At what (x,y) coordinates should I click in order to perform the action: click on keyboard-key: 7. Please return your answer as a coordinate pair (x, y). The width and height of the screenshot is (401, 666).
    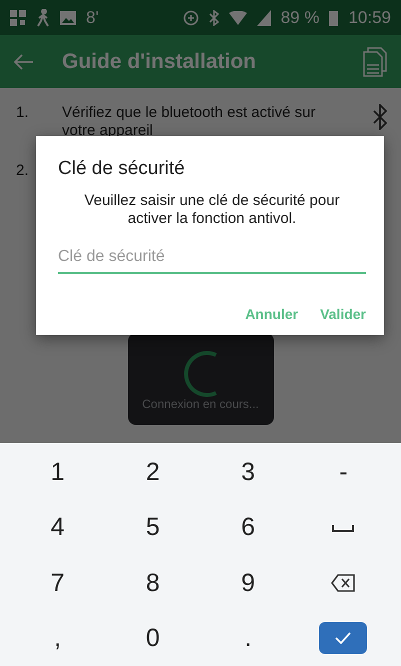
    Looking at the image, I should click on (57, 583).